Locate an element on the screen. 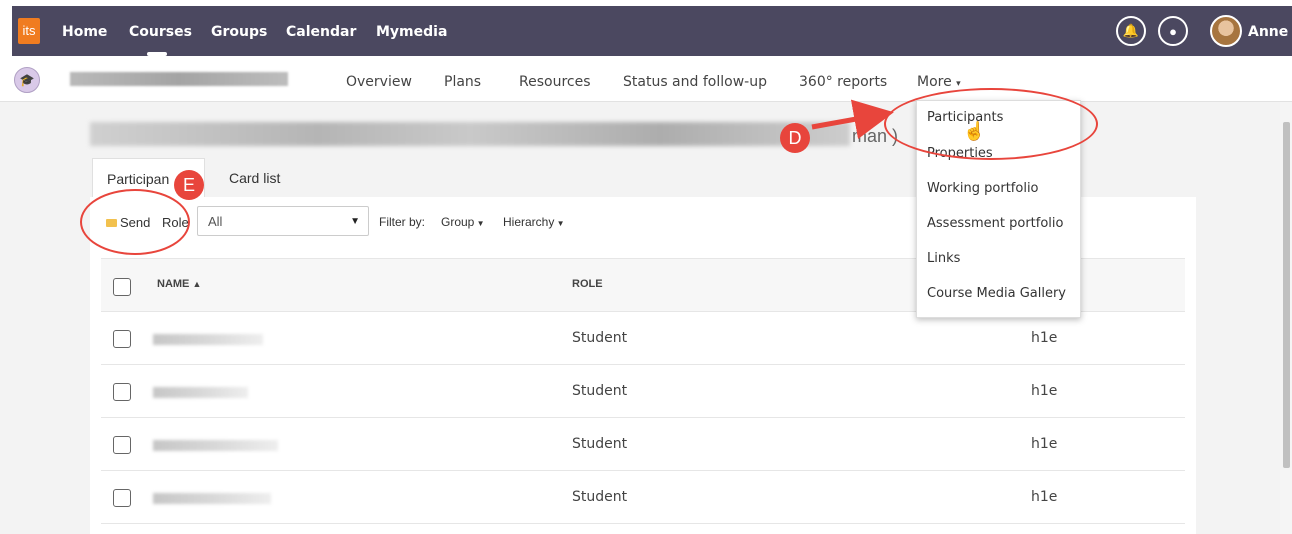  annotation-overlay is located at coordinates (852, 119).